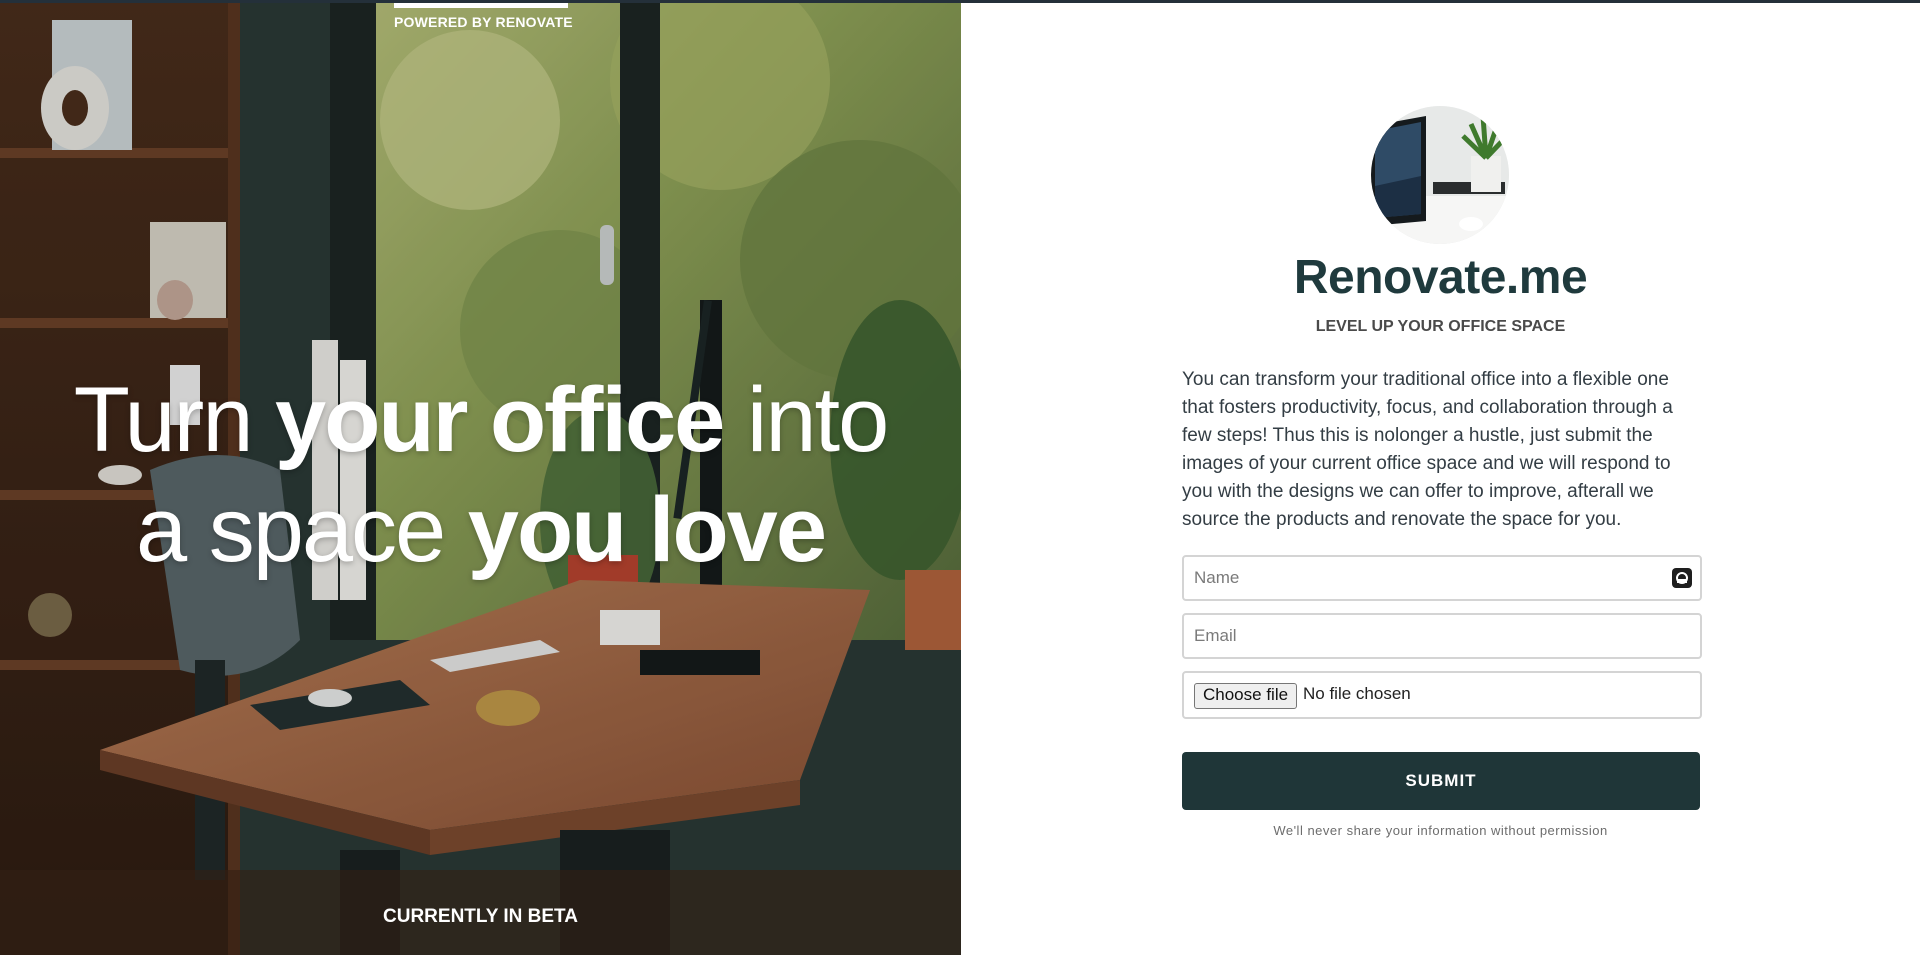 Image resolution: width=1920 pixels, height=955 pixels. I want to click on hero-headline: Turn your office into a space you love, so click(480, 475).